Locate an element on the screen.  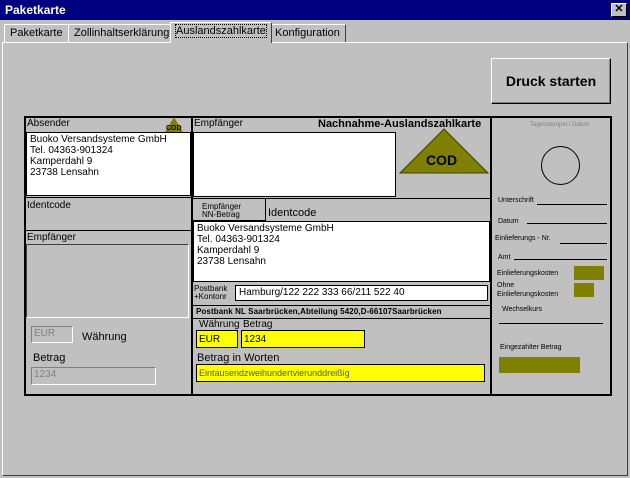
tab-auslandszahlkarte: Auslandszahlkarte is located at coordinates (221, 32).